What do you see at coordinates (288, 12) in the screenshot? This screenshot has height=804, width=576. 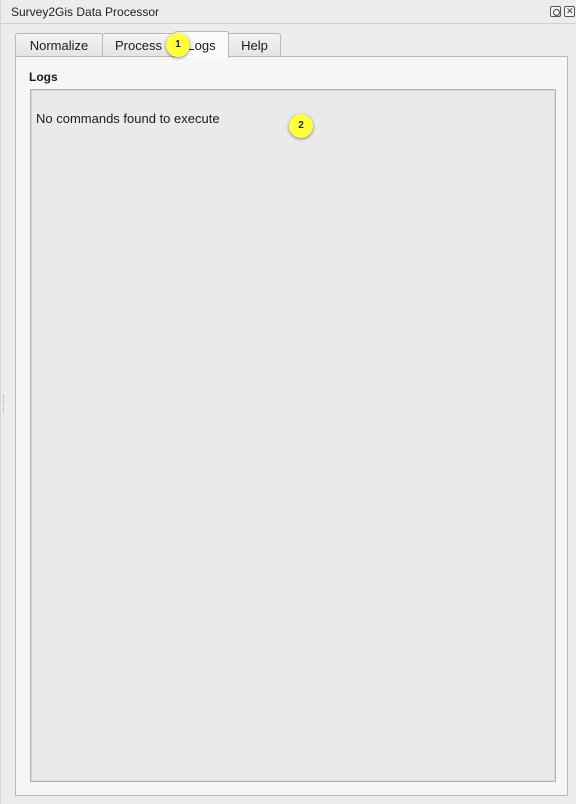 I see `panel-titlebar: Survey2Gis Data Processor` at bounding box center [288, 12].